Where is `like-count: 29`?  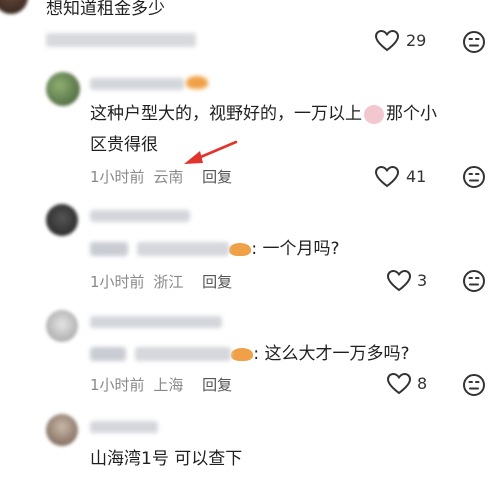 like-count: 29 is located at coordinates (416, 40).